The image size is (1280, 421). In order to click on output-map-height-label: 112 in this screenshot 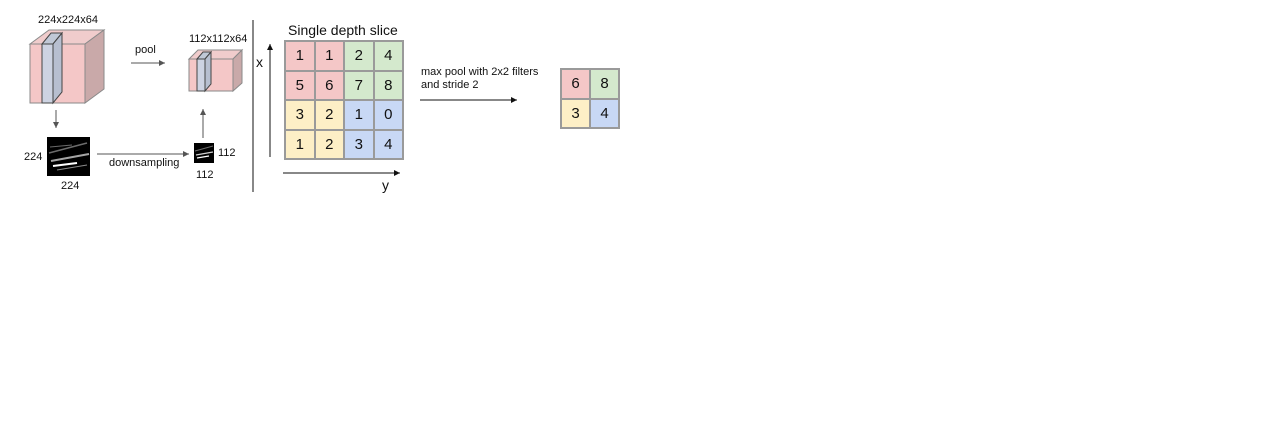, I will do `click(227, 153)`.